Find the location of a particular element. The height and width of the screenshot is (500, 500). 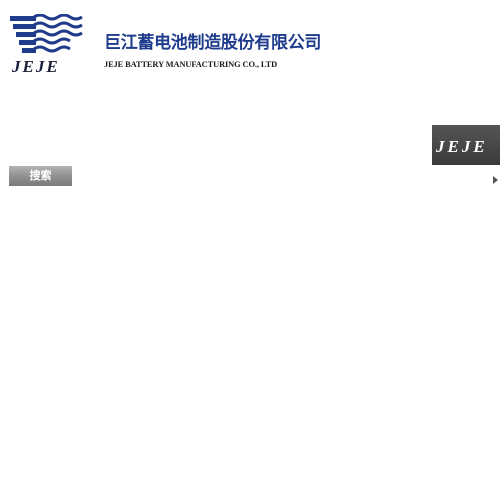

next-arrow-button is located at coordinates (495, 180).